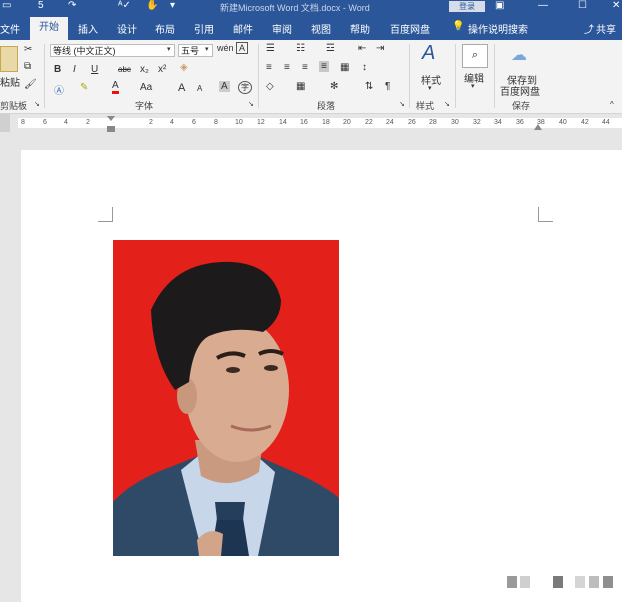 Image resolution: width=622 pixels, height=602 pixels. Describe the element at coordinates (334, 86) in the screenshot. I see `chinese-layout-icon: ✻` at that location.